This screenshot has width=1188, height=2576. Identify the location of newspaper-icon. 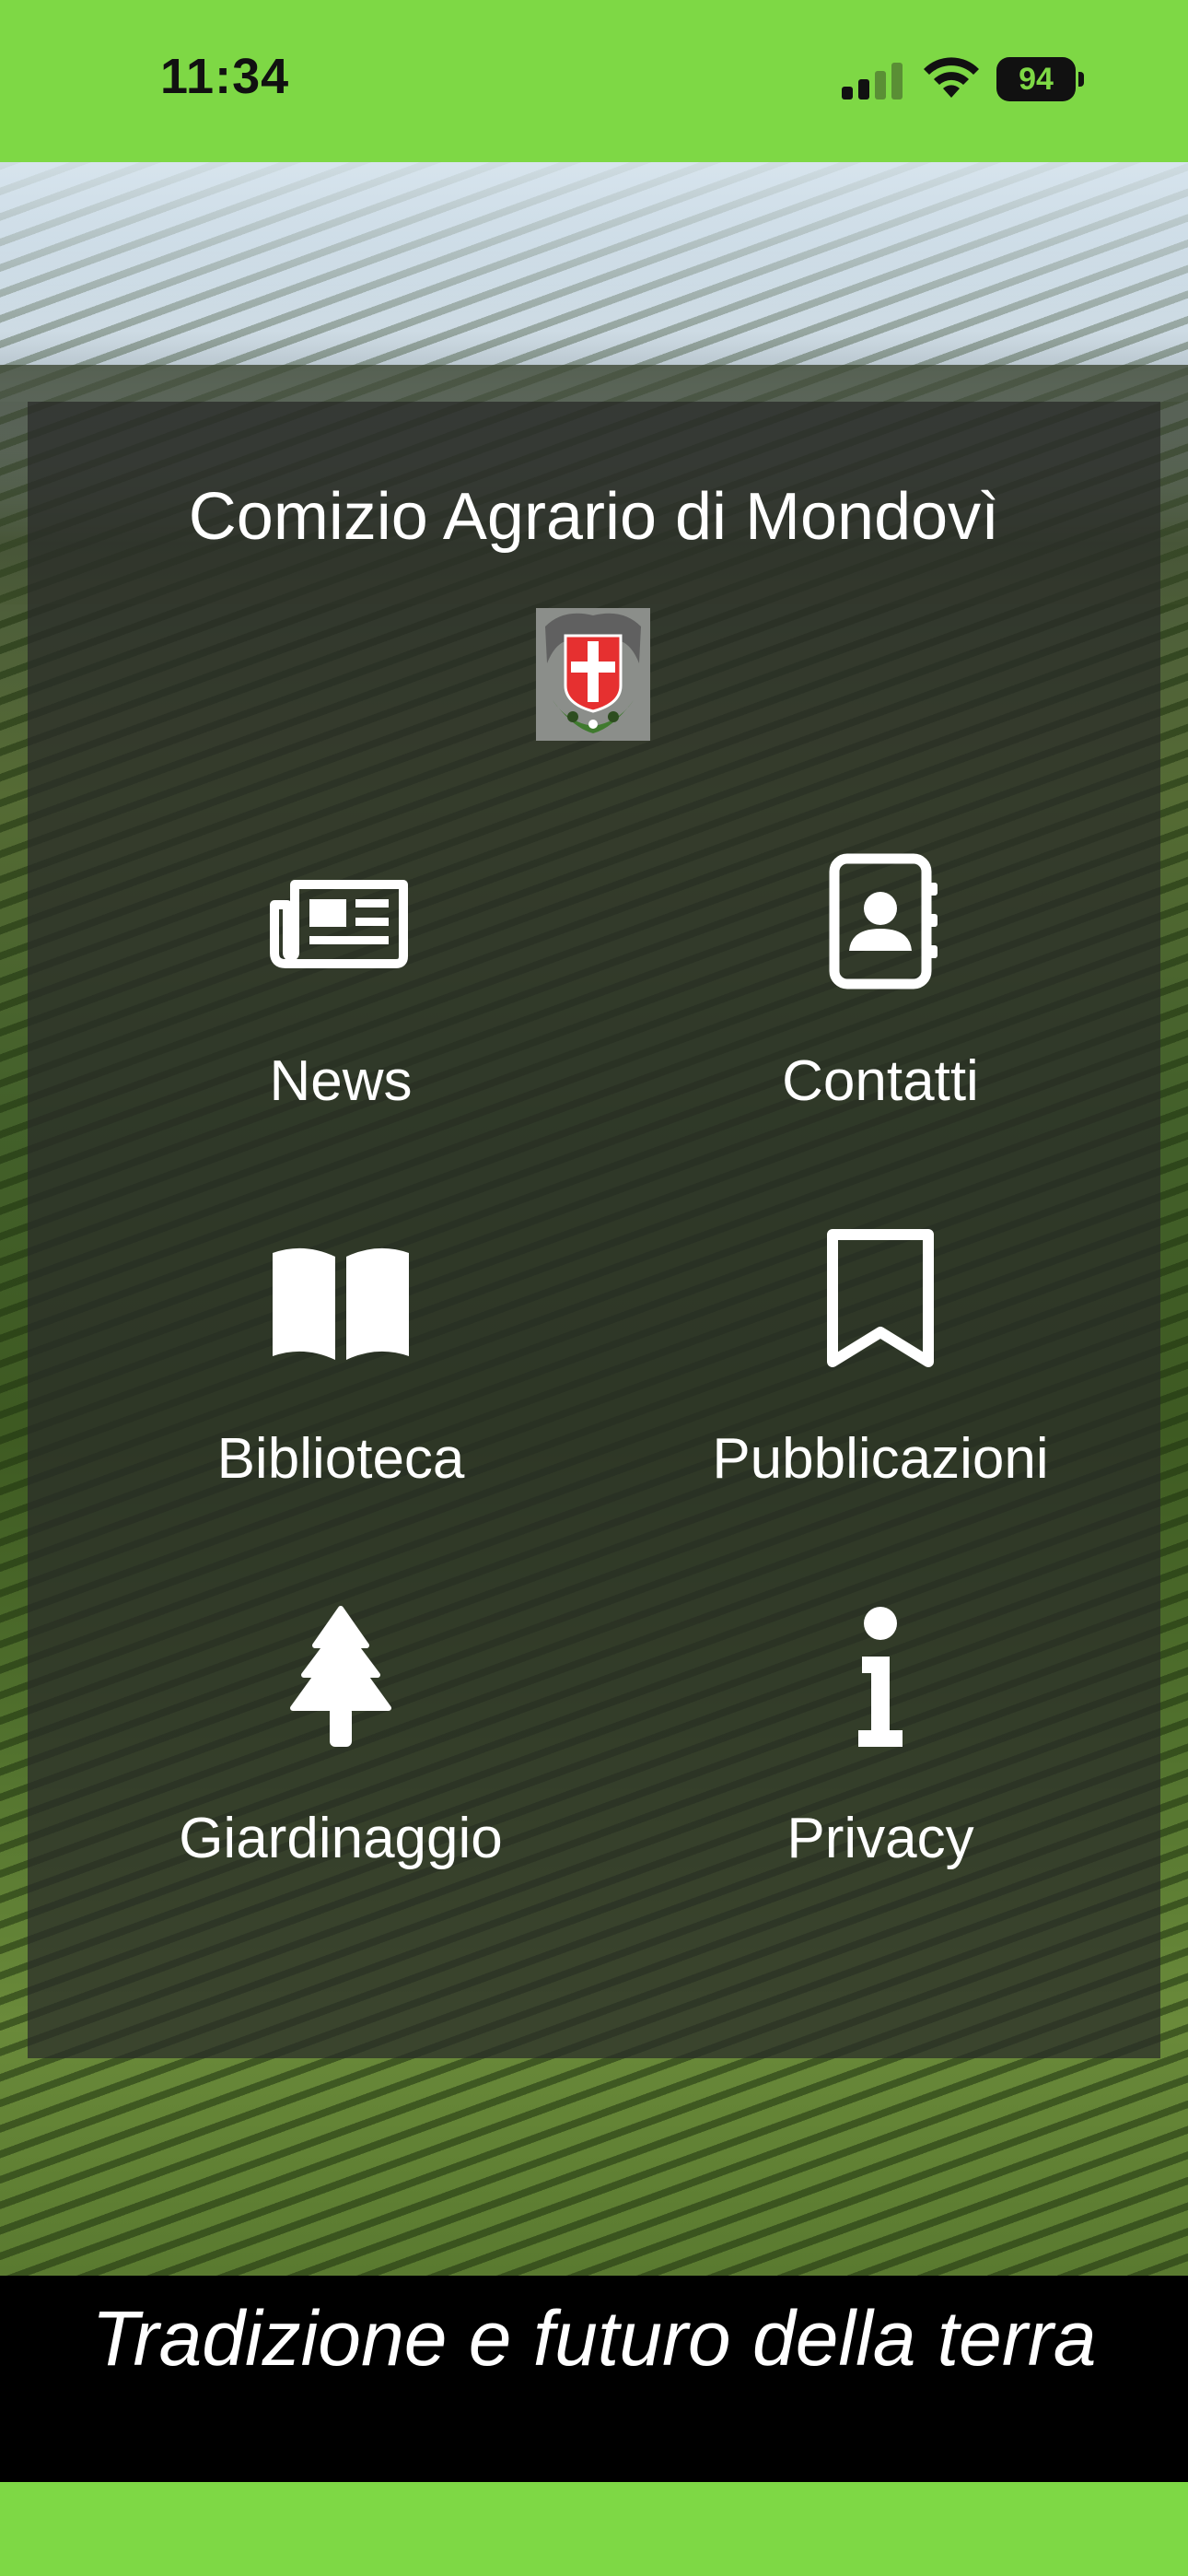
(339, 924).